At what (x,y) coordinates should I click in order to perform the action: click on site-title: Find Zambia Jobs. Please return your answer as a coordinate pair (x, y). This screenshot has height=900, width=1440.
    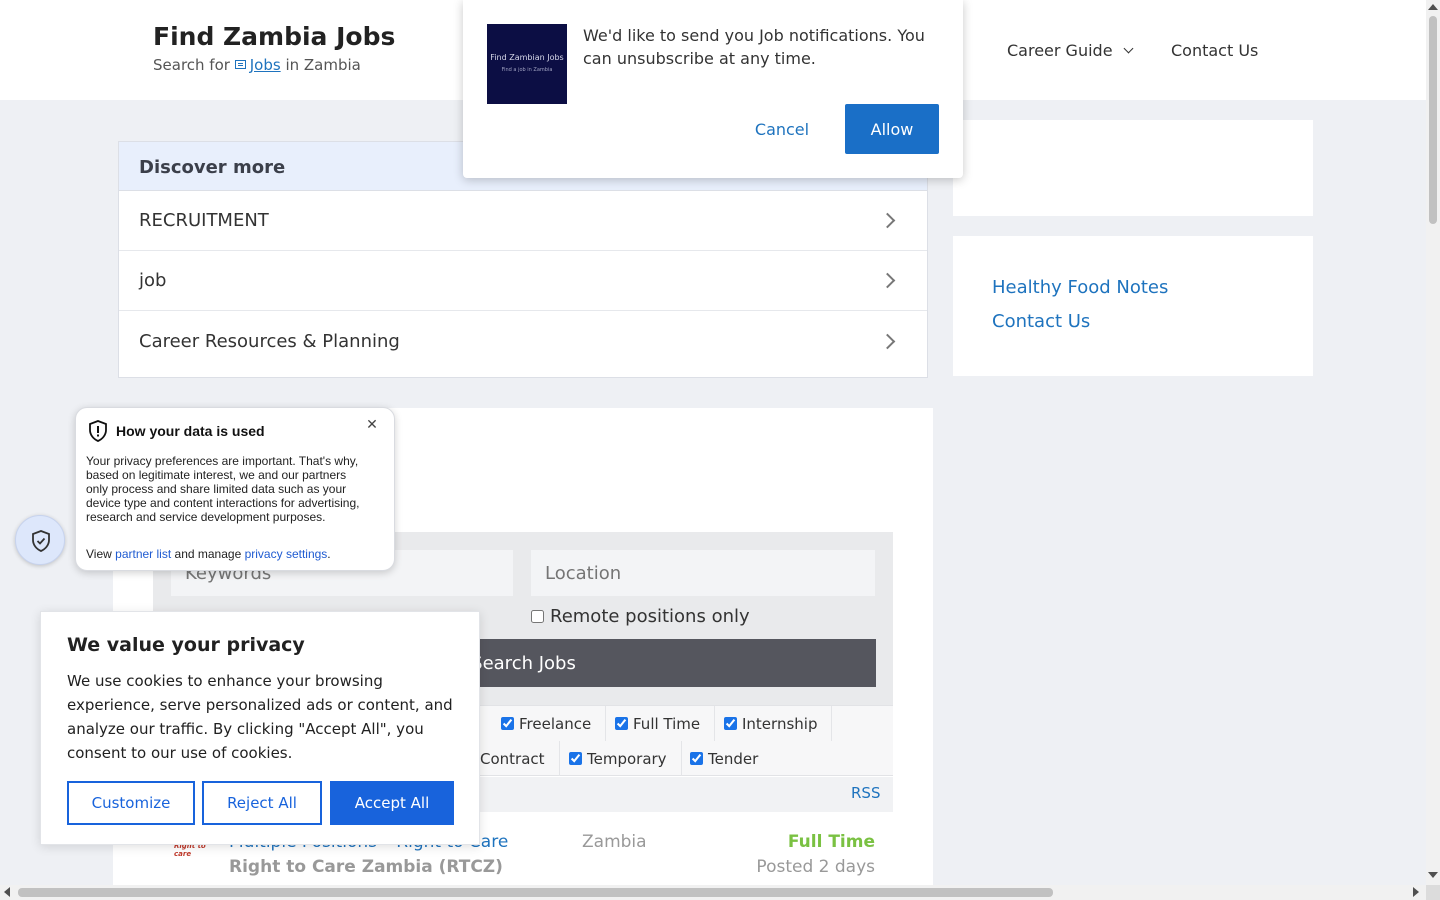
    Looking at the image, I should click on (274, 36).